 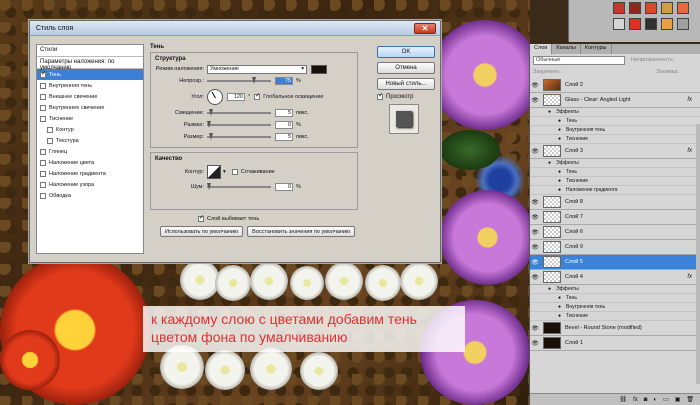 I want to click on antialias-checkbox, so click(x=234, y=172).